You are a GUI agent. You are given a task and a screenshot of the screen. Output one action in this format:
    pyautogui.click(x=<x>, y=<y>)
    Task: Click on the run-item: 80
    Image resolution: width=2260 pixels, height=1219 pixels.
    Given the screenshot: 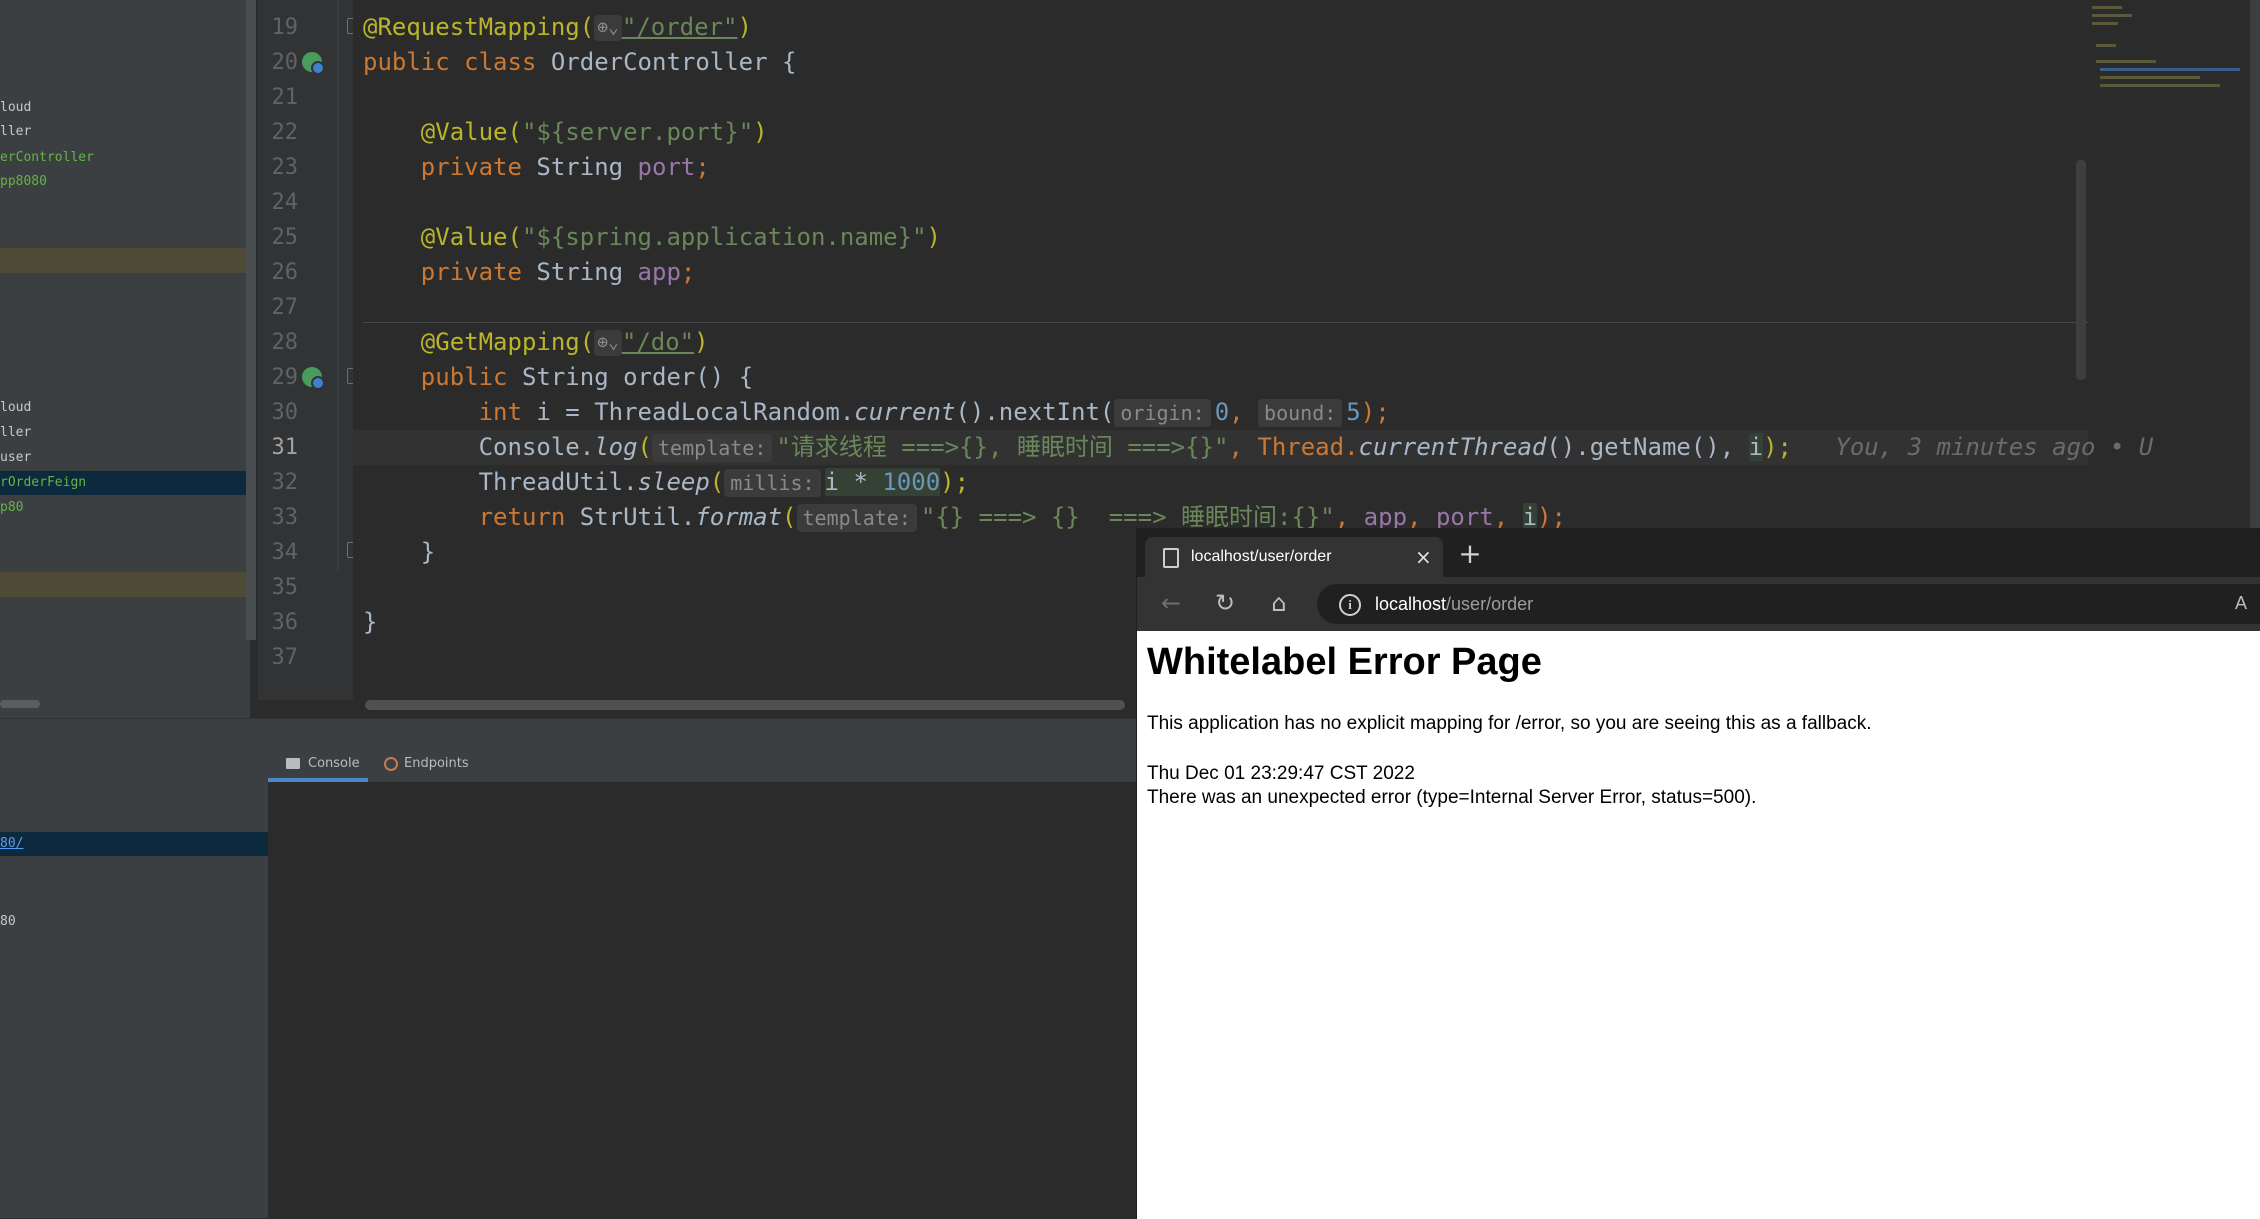 What is the action you would take?
    pyautogui.click(x=8, y=922)
    